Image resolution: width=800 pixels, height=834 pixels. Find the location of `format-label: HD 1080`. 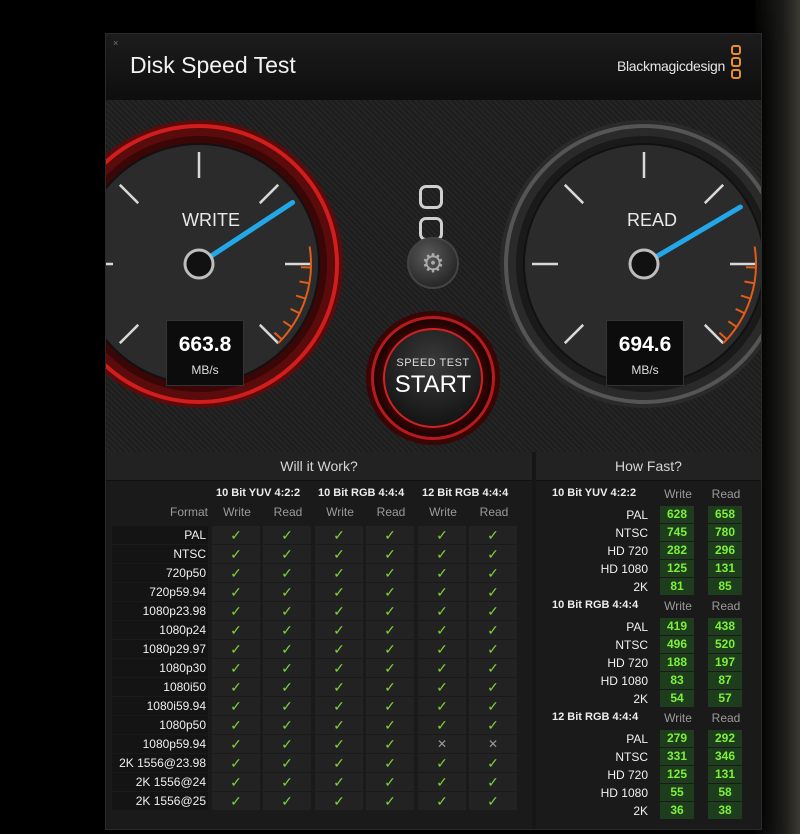

format-label: HD 1080 is located at coordinates (624, 793).